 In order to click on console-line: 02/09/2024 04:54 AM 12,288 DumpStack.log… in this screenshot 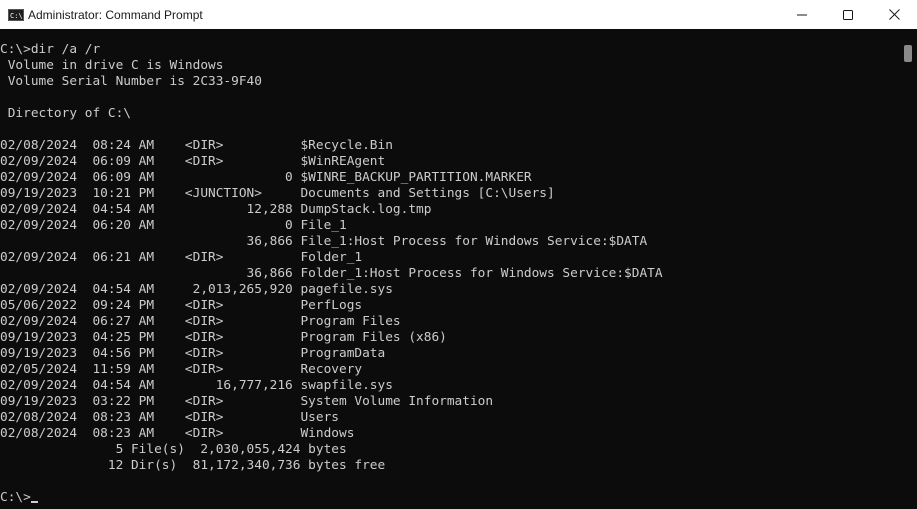, I will do `click(216, 209)`.